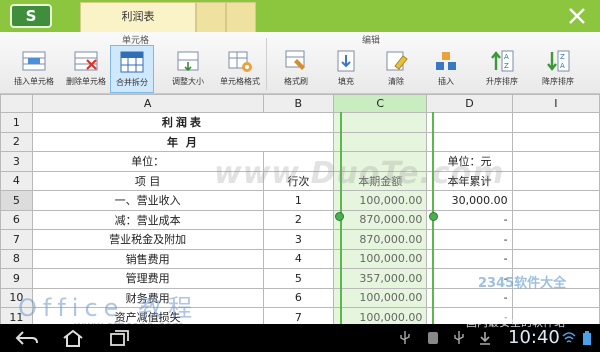 Image resolution: width=600 pixels, height=352 pixels. What do you see at coordinates (16, 122) in the screenshot?
I see `row-header: 1` at bounding box center [16, 122].